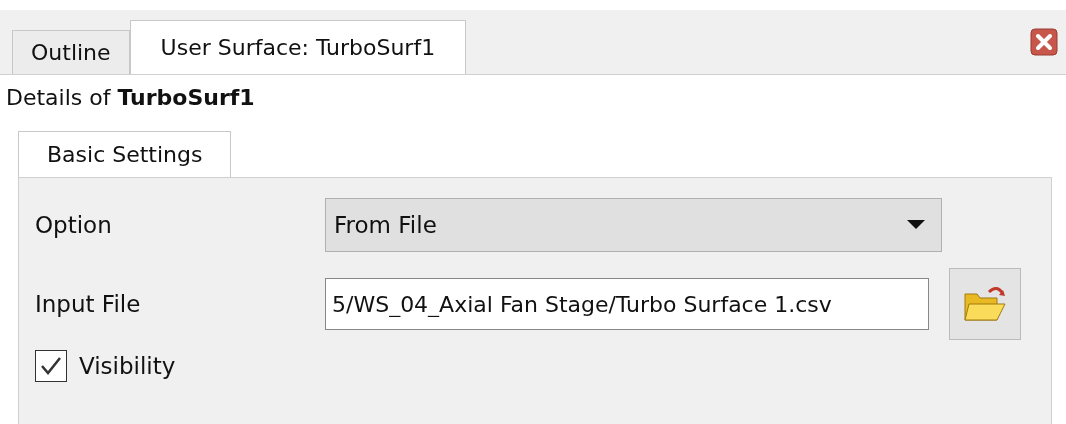 This screenshot has height=424, width=1066. What do you see at coordinates (88, 304) in the screenshot?
I see `field-label: Input File` at bounding box center [88, 304].